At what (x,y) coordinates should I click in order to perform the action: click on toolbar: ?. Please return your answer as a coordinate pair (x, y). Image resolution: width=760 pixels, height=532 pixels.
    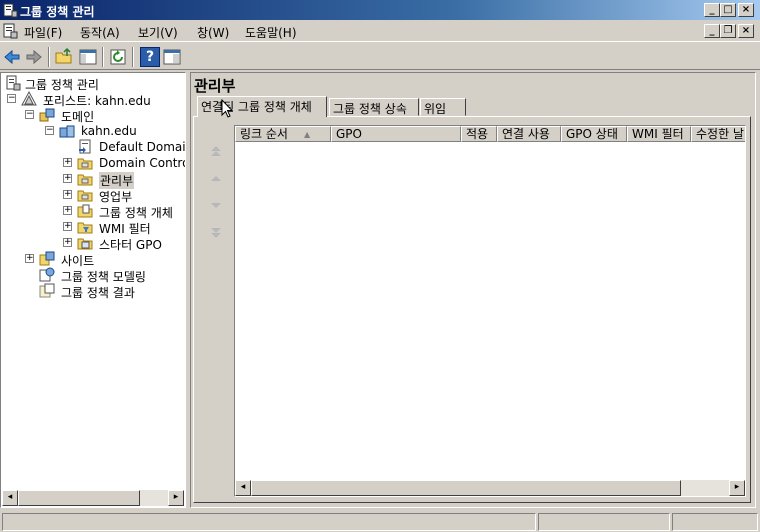
    Looking at the image, I should click on (380, 56).